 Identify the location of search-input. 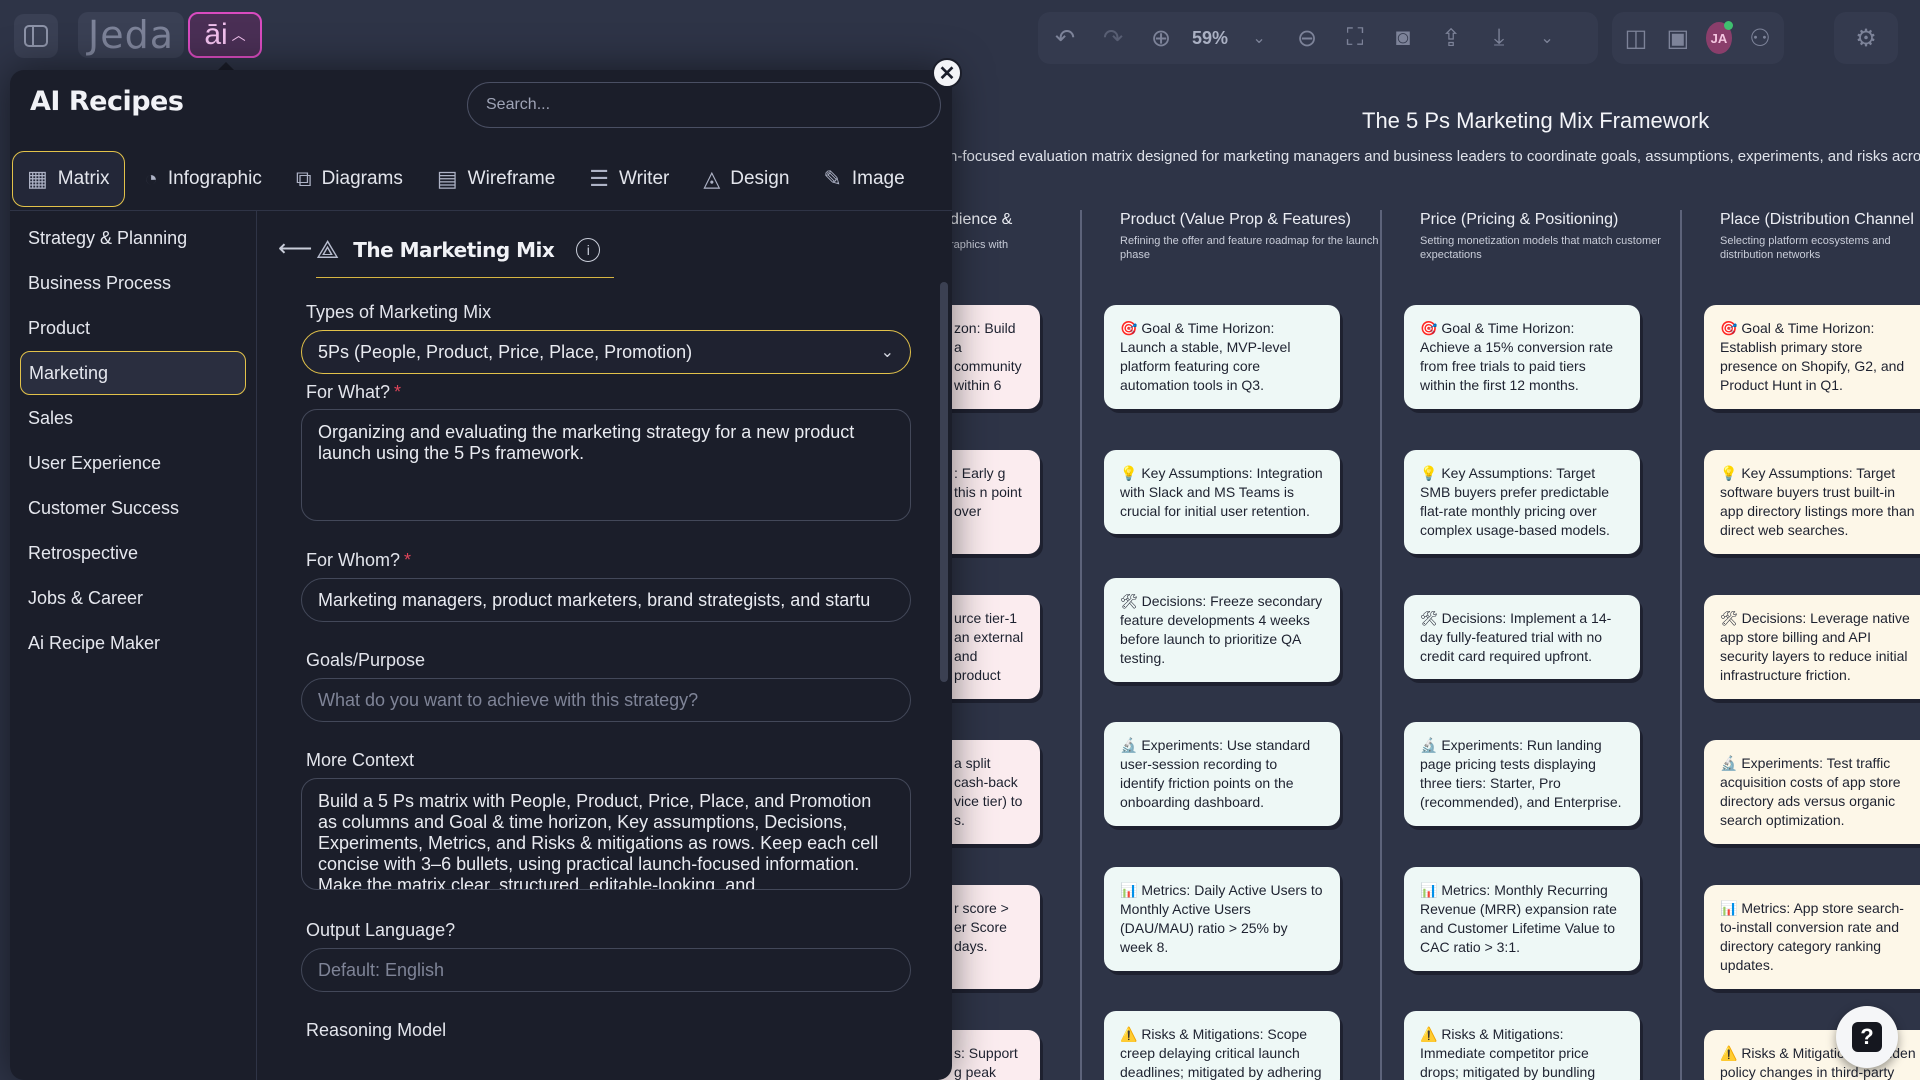
(704, 105).